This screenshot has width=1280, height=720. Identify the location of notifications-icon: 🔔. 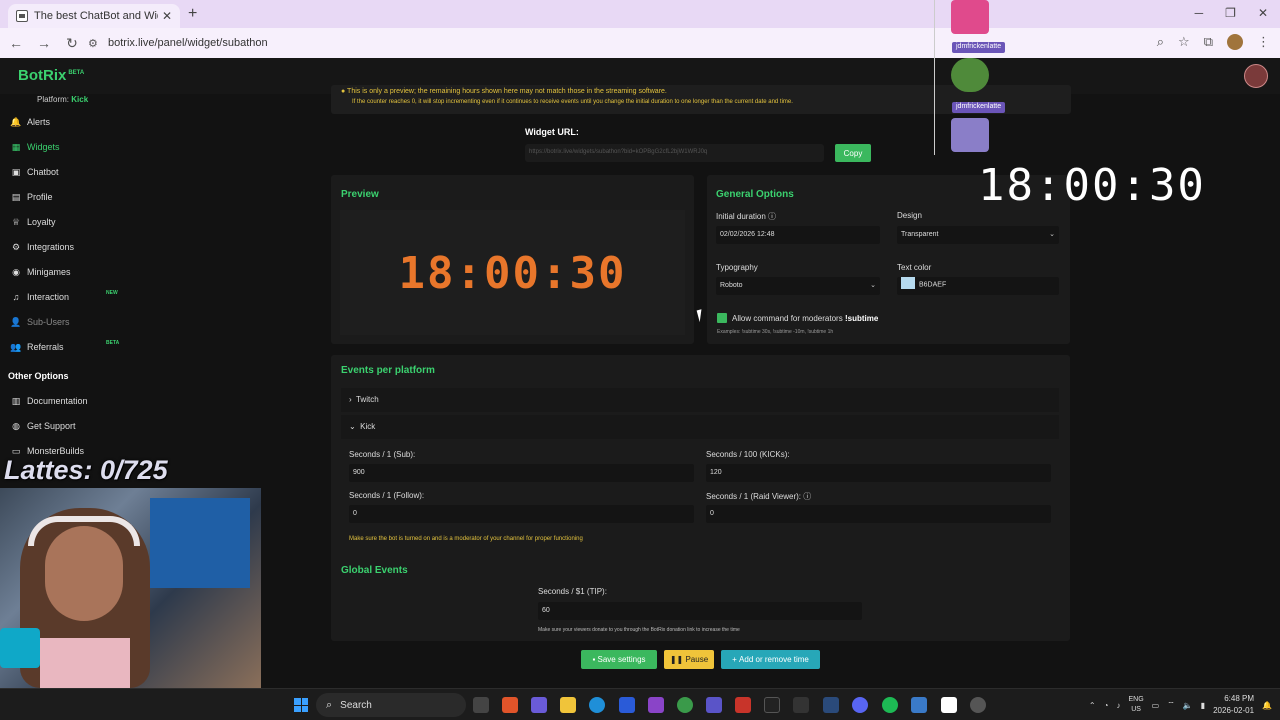
(1267, 705).